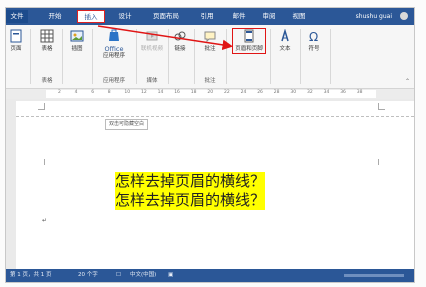 The width and height of the screenshot is (426, 287). I want to click on ruler-tick-label: 32, so click(310, 92).